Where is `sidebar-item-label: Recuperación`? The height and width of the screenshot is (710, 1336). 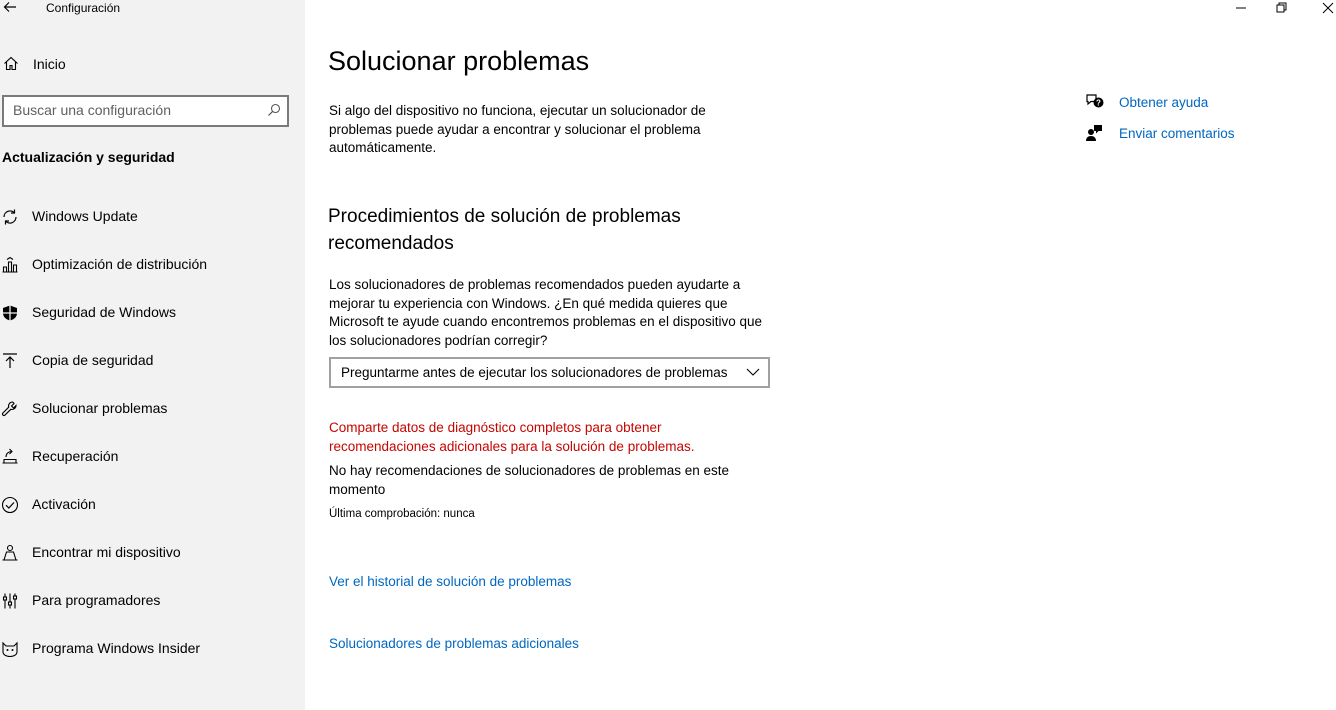 sidebar-item-label: Recuperación is located at coordinates (75, 456).